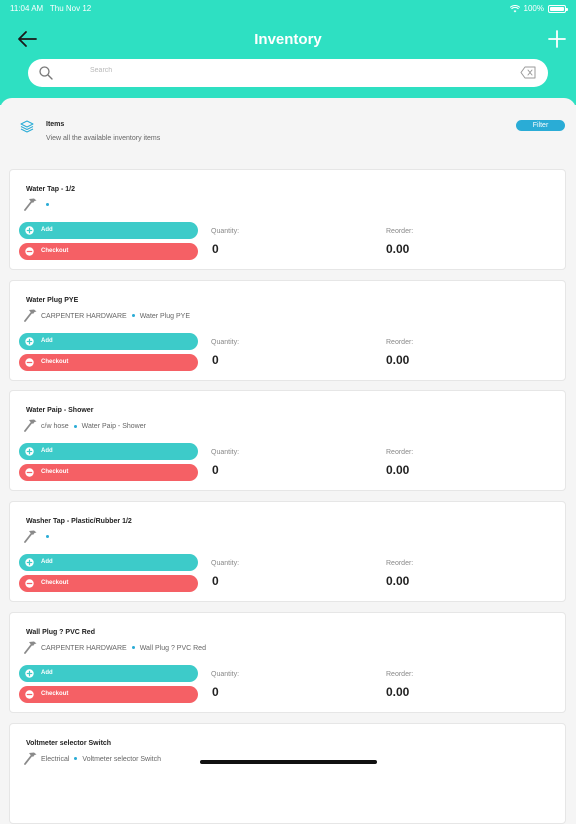 This screenshot has height=824, width=576. Describe the element at coordinates (51, 189) in the screenshot. I see `item-name: Water Tap - 1/2` at that location.